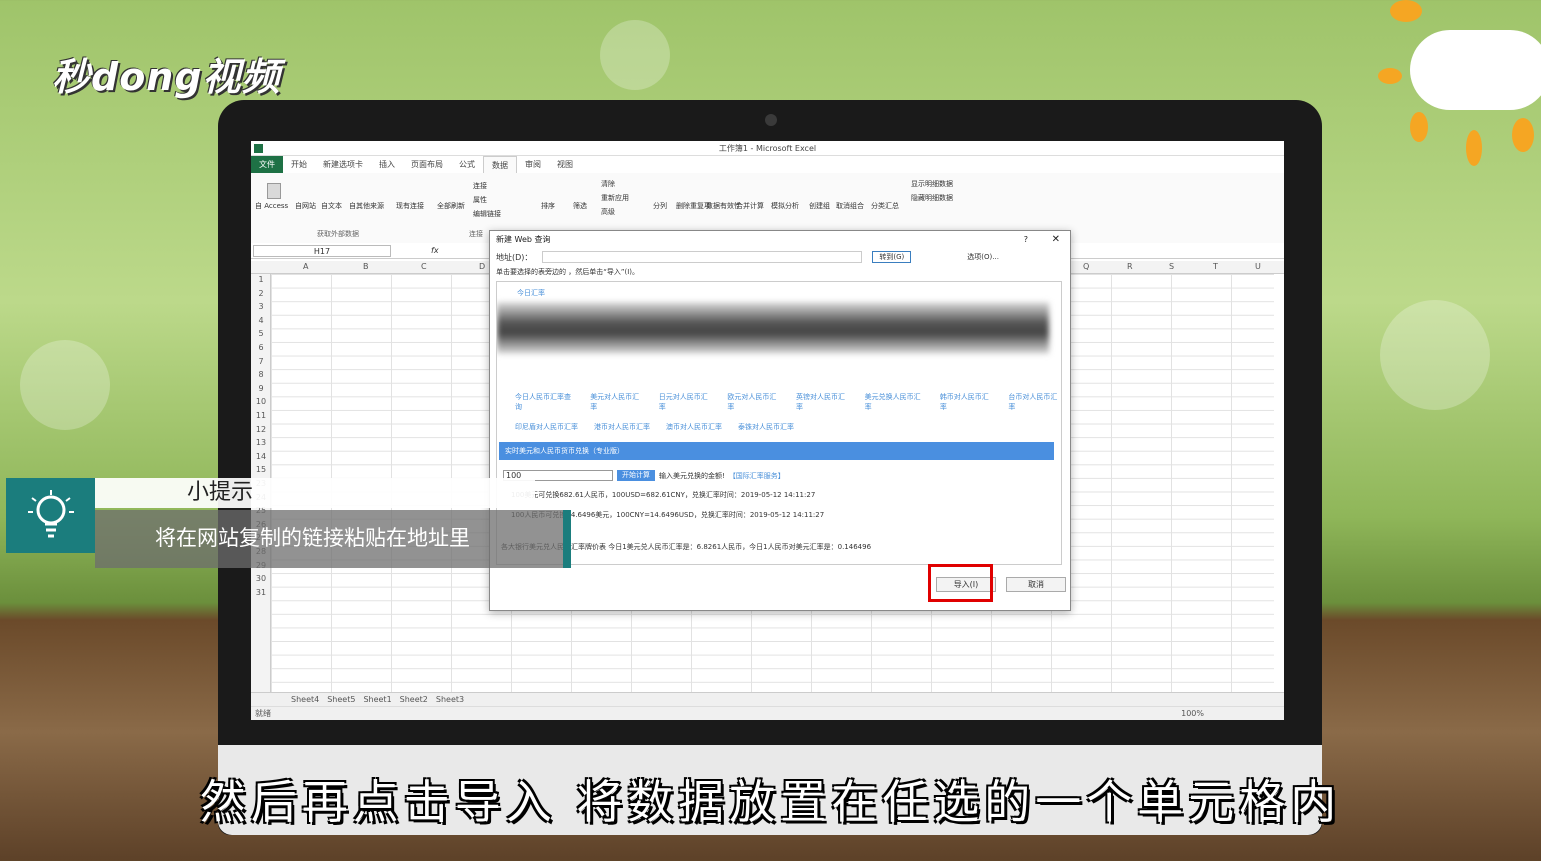  Describe the element at coordinates (261, 592) in the screenshot. I see `row-number: 31` at that location.